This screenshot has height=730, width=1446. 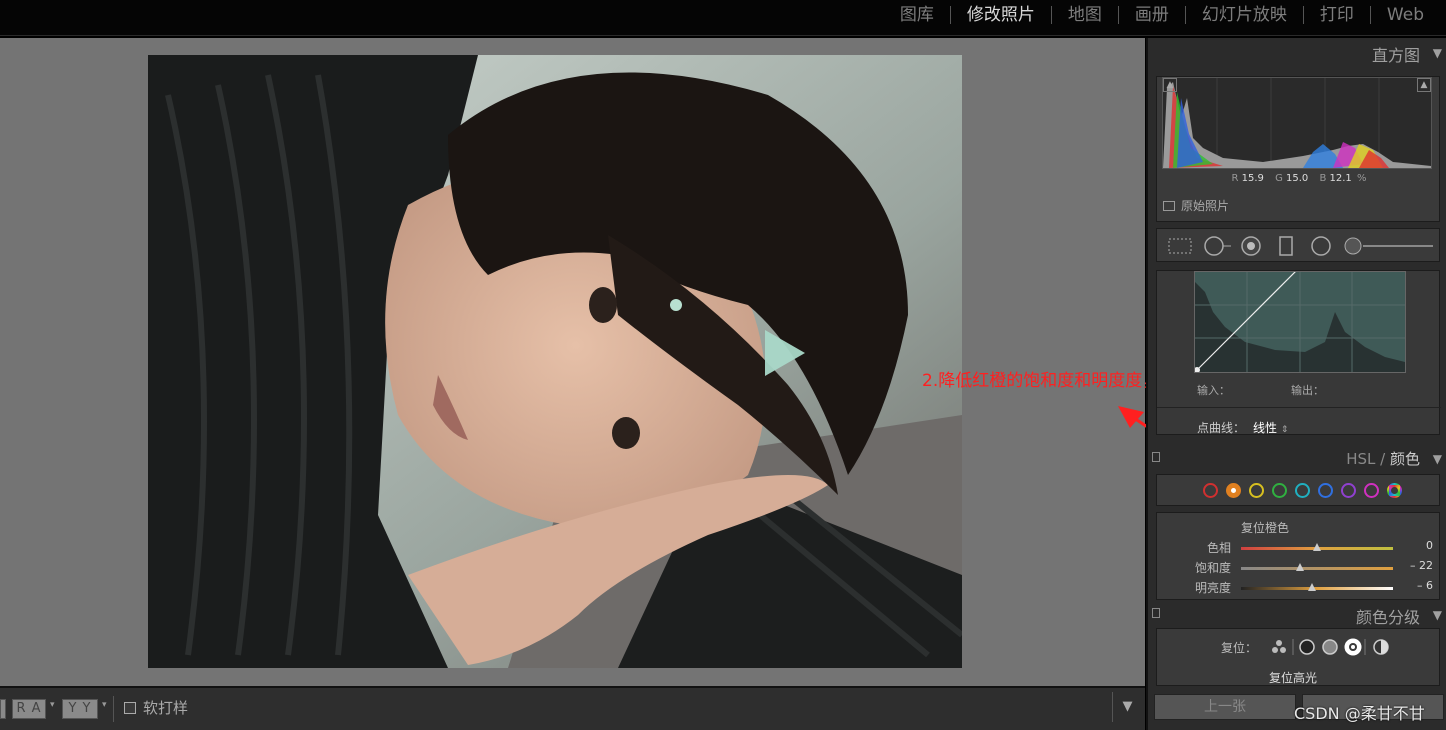 I want to click on hsl-toggle-switch, so click(x=1156, y=457).